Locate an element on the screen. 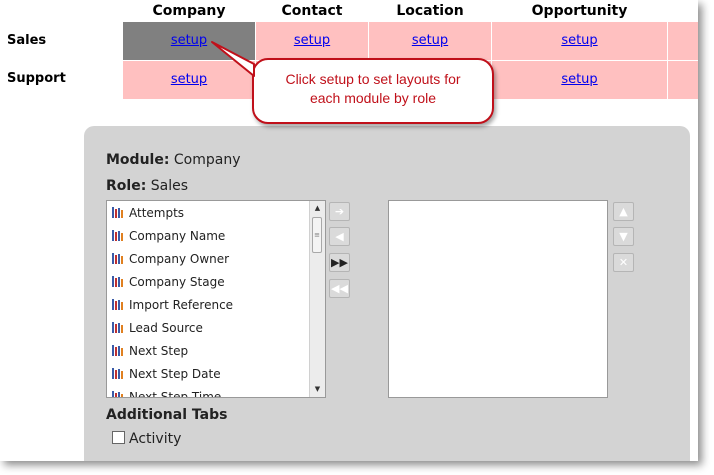 Image resolution: width=714 pixels, height=475 pixels. scroll-up-icon: ▲ is located at coordinates (317, 208).